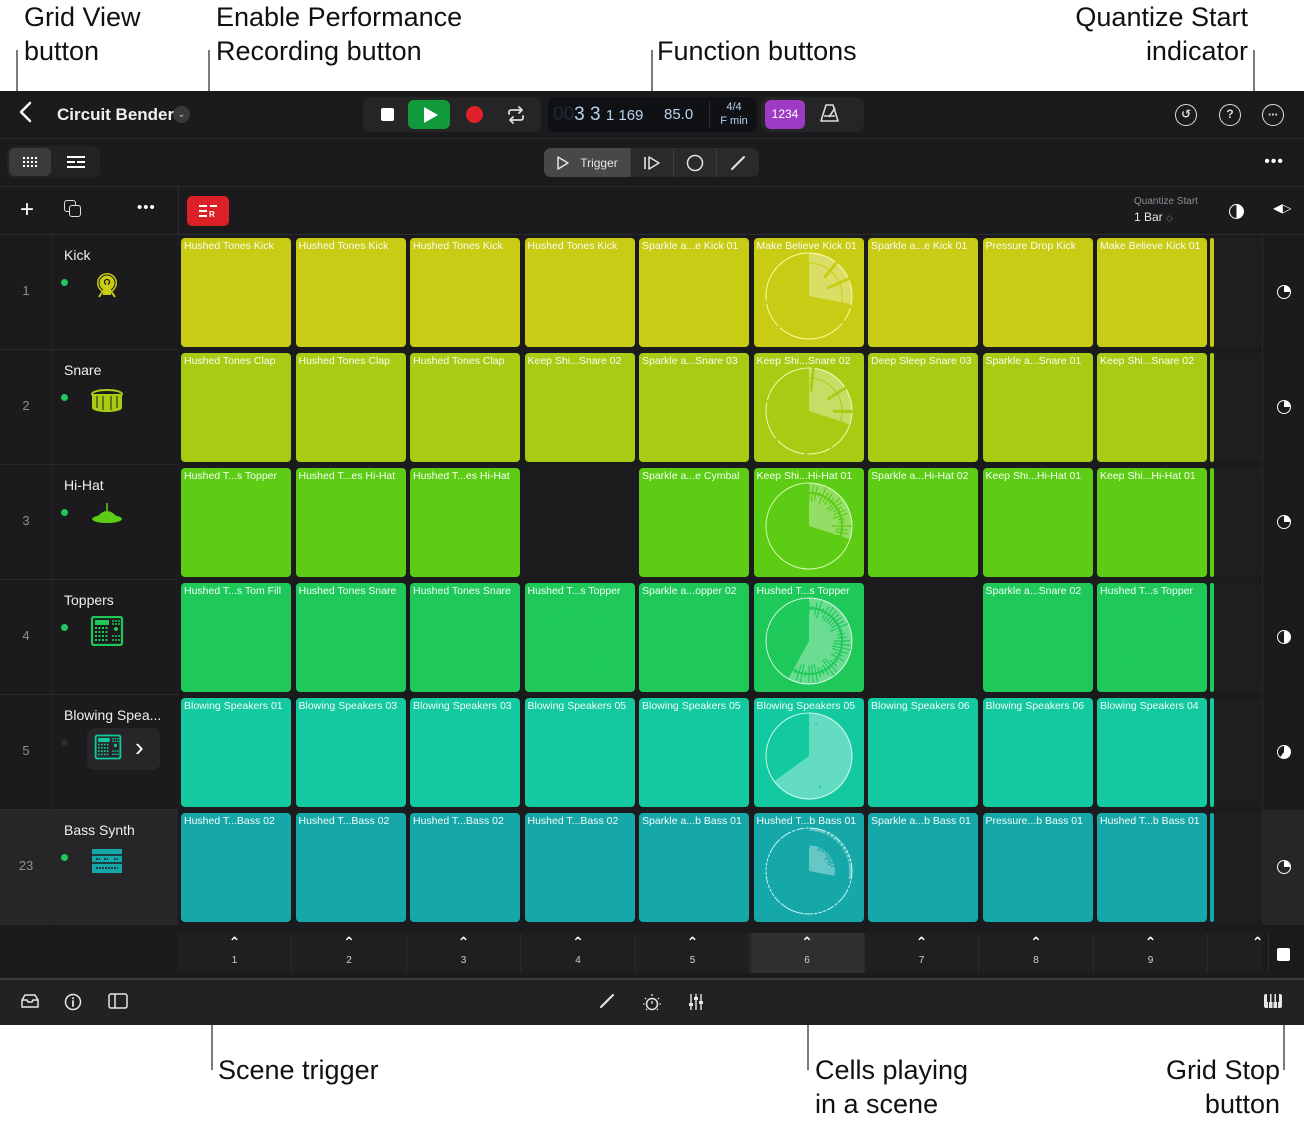 Image resolution: width=1304 pixels, height=1132 pixels. Describe the element at coordinates (922, 953) in the screenshot. I see `scene-trigger-button: ⌃ 7` at that location.